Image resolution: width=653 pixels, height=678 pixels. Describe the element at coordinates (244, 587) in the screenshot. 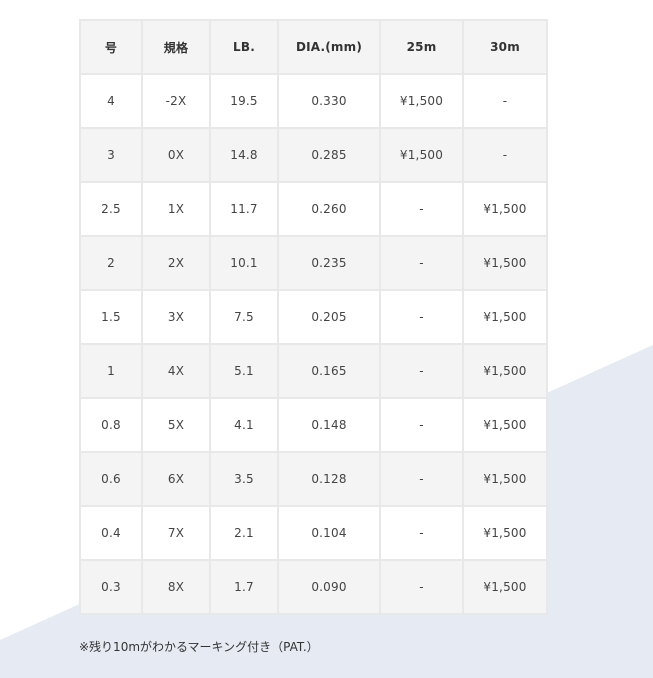

I see `cell-lb: 1.7` at that location.